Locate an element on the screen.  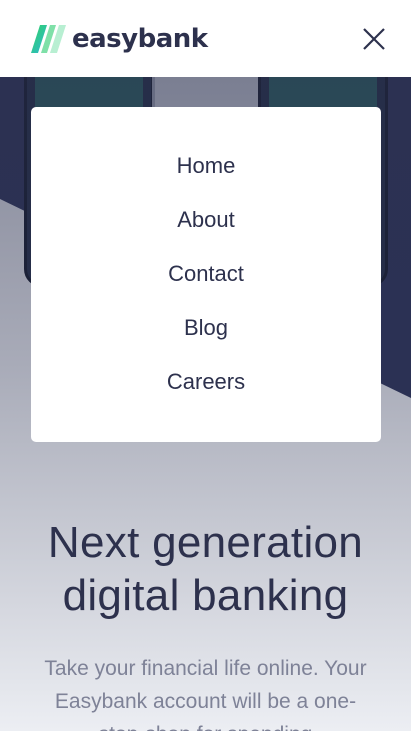
close-menu-button is located at coordinates (374, 39).